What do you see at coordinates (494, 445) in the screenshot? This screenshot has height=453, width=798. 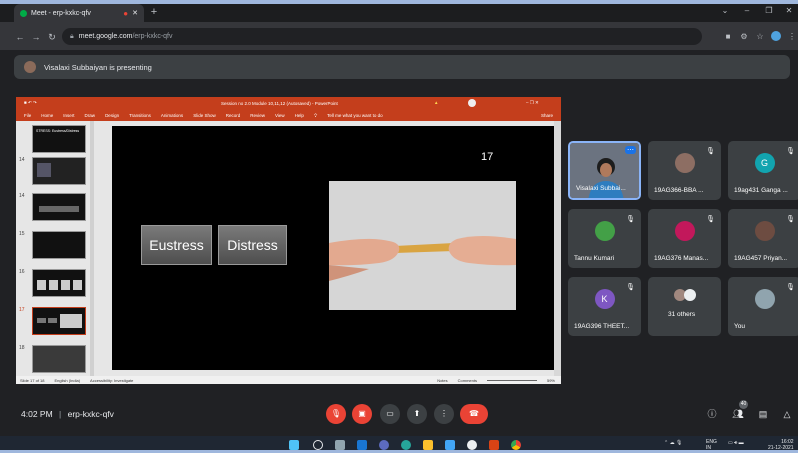 I see `powerpoint-icon` at bounding box center [494, 445].